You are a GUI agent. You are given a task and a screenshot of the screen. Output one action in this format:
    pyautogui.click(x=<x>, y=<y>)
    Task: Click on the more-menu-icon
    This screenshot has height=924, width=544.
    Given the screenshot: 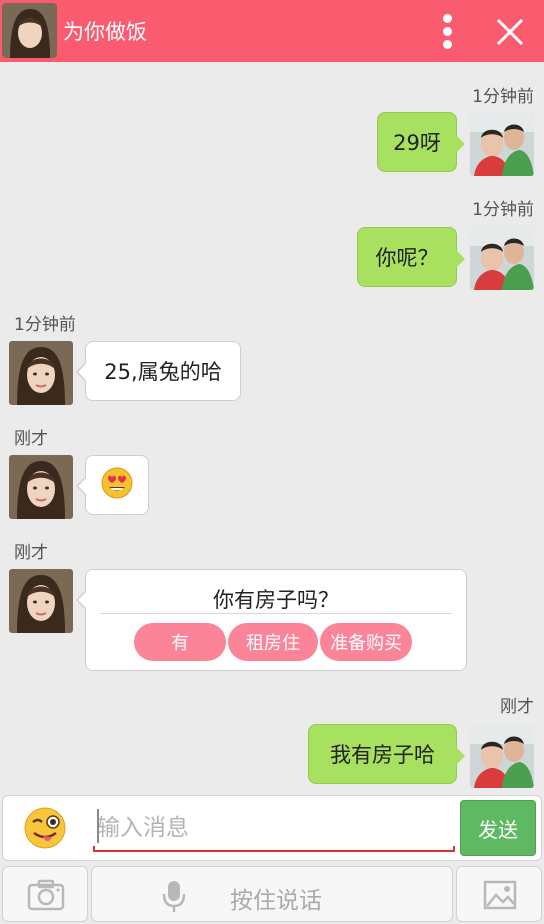 What is the action you would take?
    pyautogui.click(x=448, y=31)
    